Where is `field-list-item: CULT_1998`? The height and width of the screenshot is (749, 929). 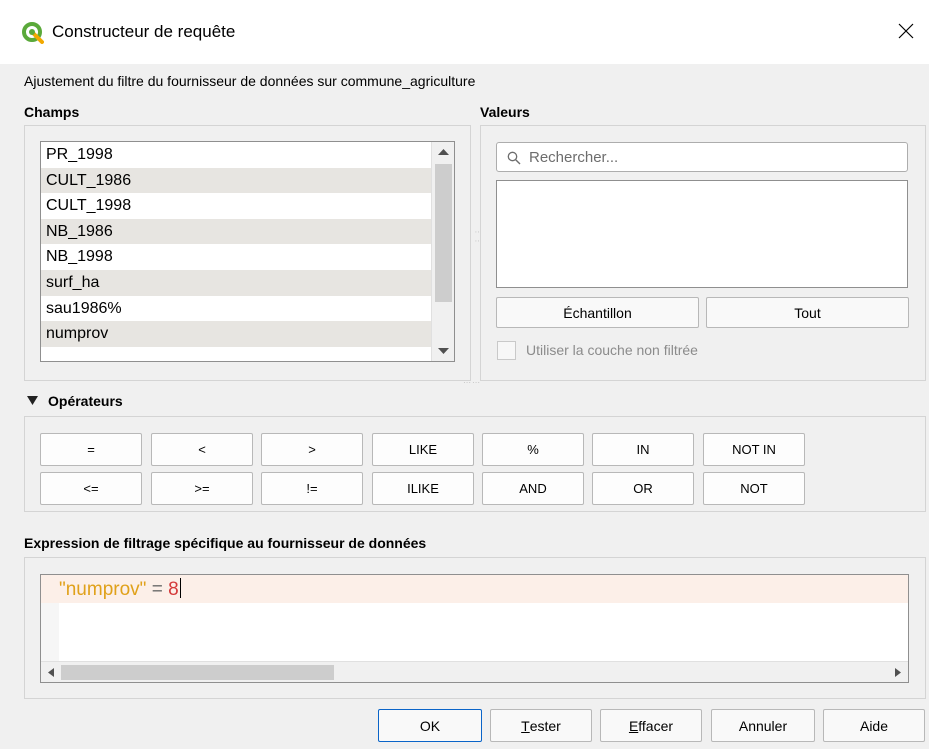
field-list-item: CULT_1998 is located at coordinates (247, 206).